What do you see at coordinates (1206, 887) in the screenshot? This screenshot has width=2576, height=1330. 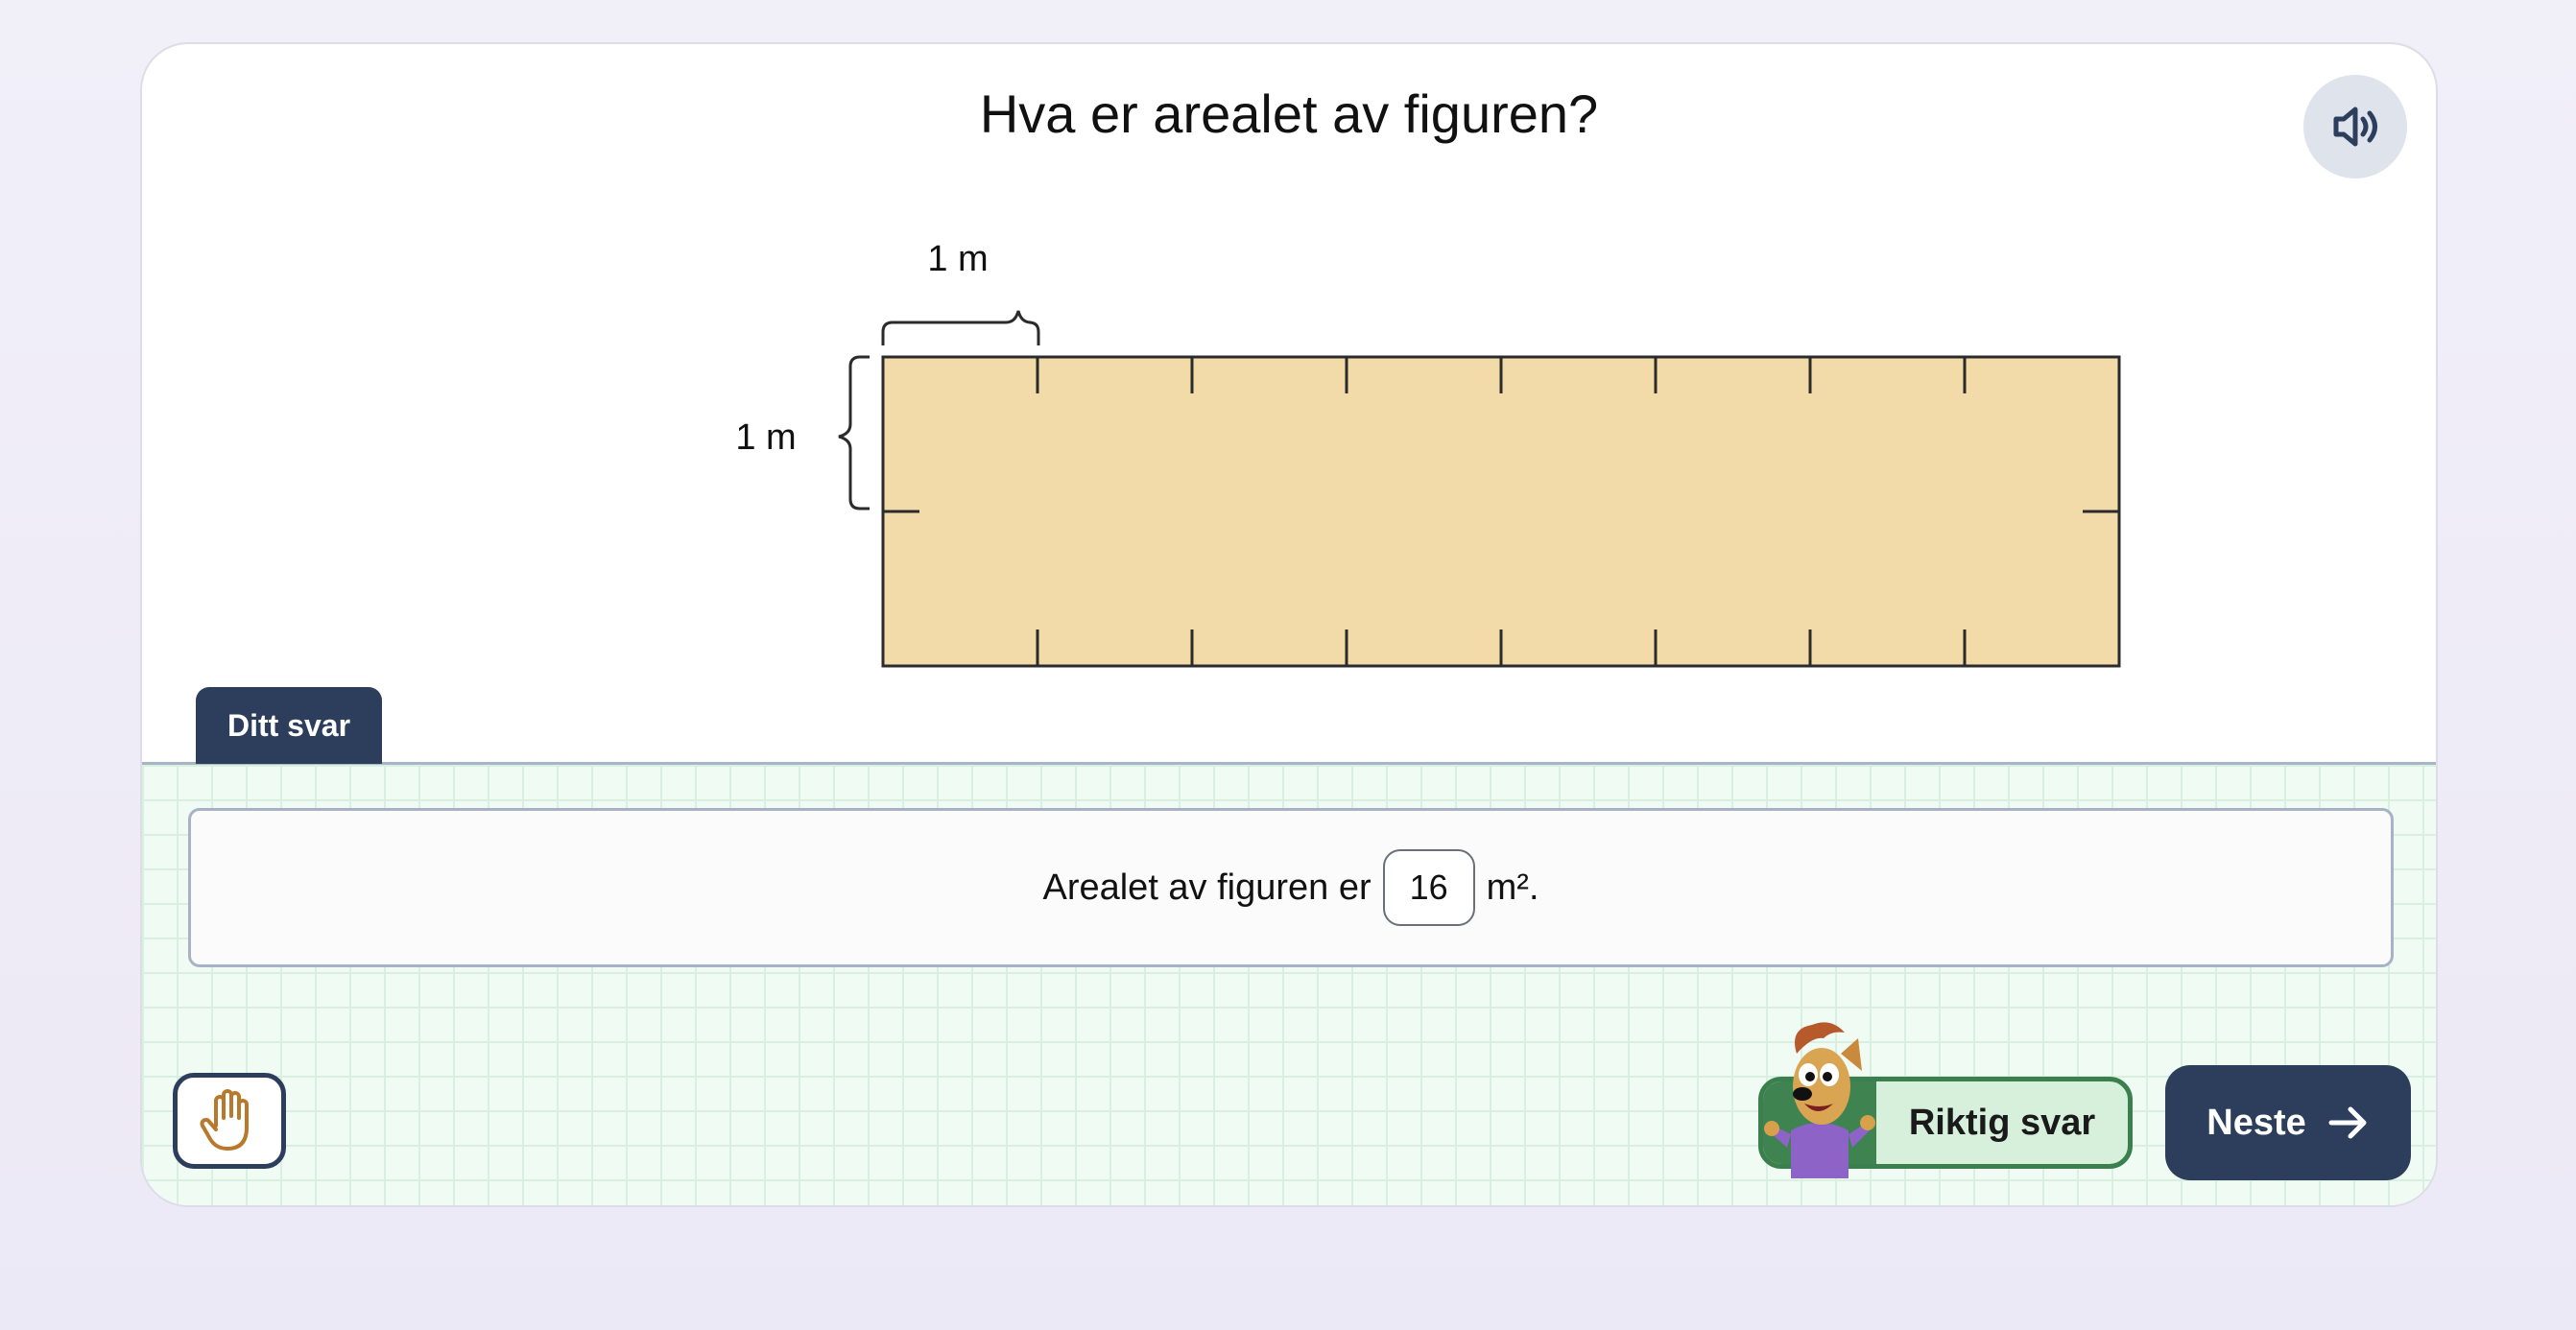 I see `answer-sentence-prefix: Arealet av figuren er` at bounding box center [1206, 887].